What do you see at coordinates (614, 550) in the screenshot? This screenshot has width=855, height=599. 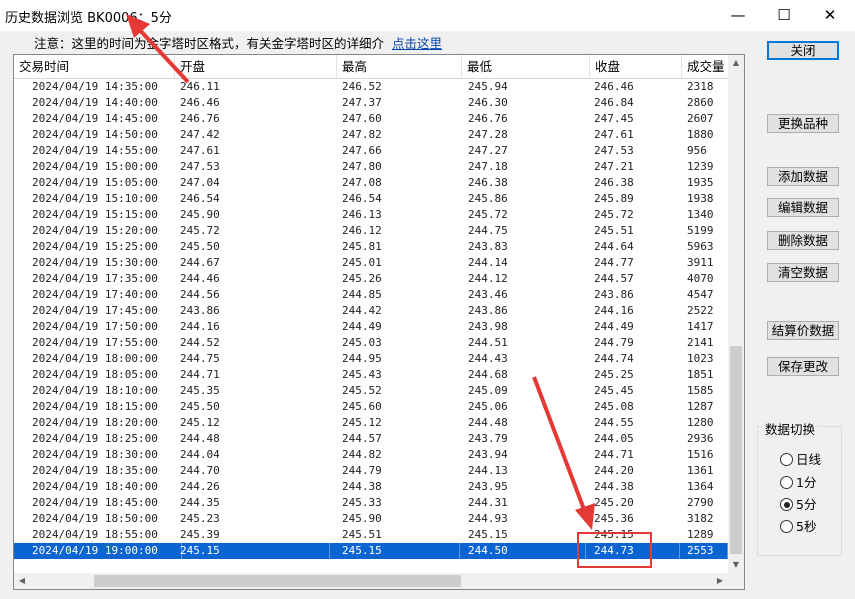 I see `highlight-box` at bounding box center [614, 550].